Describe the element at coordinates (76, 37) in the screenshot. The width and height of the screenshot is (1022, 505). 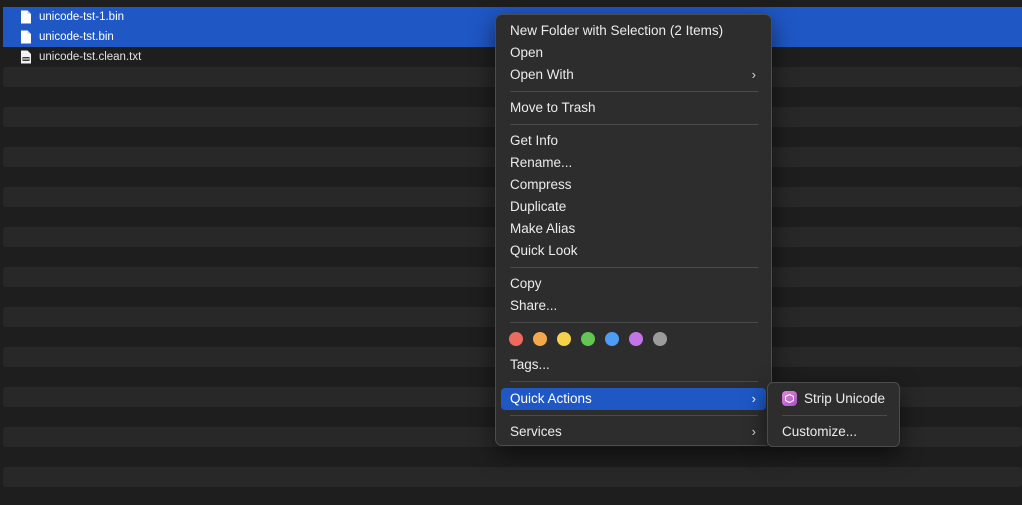
I see `file-name: unicode-tst.bin` at that location.